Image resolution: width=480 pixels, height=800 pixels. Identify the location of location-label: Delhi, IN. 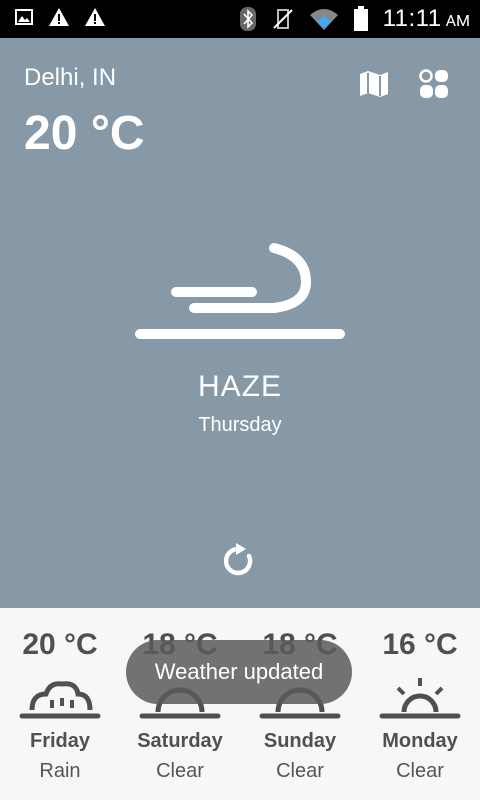
(70, 77).